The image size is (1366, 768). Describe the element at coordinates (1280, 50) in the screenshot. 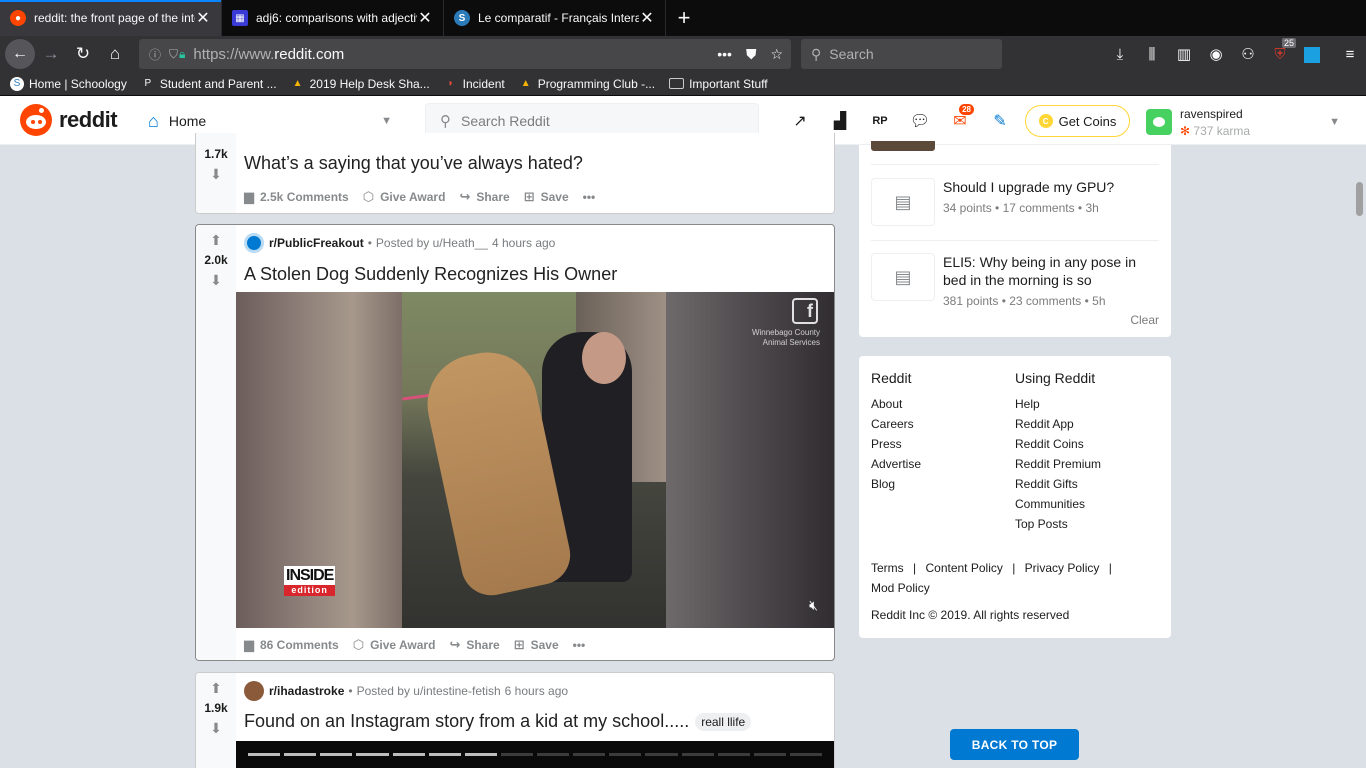

I see `ublock-icon: ⛨ 25` at that location.